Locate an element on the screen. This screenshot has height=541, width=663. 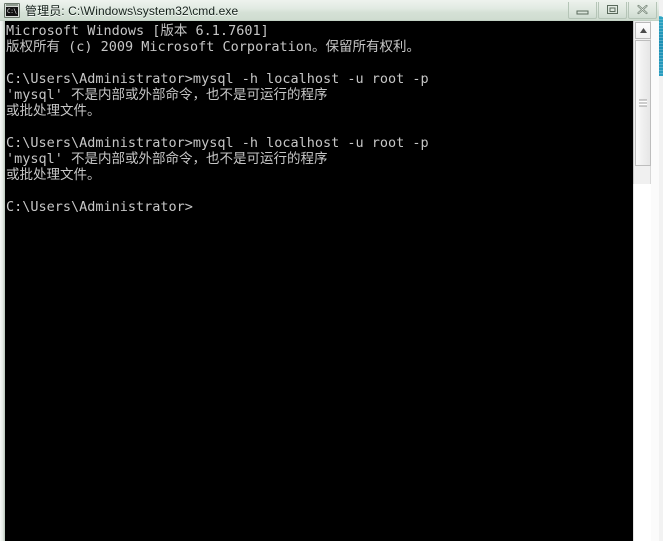
close-icon is located at coordinates (642, 9).